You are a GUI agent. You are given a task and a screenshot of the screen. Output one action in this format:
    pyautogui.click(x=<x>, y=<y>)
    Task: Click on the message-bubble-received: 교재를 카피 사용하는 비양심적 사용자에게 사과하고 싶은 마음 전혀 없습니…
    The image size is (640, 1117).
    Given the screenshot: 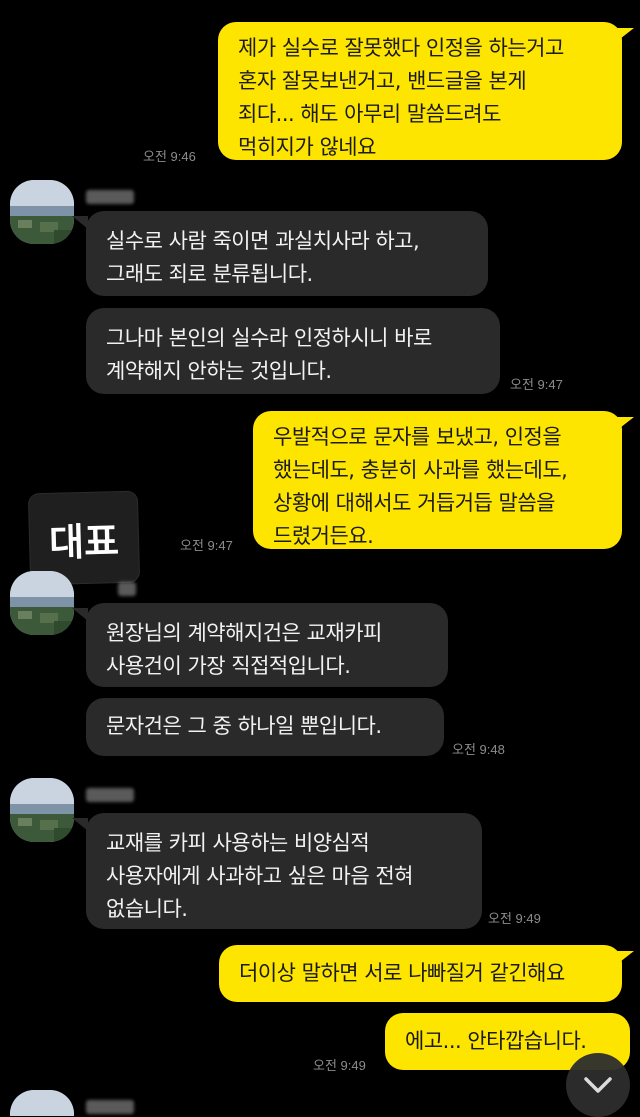 What is the action you would take?
    pyautogui.click(x=284, y=871)
    